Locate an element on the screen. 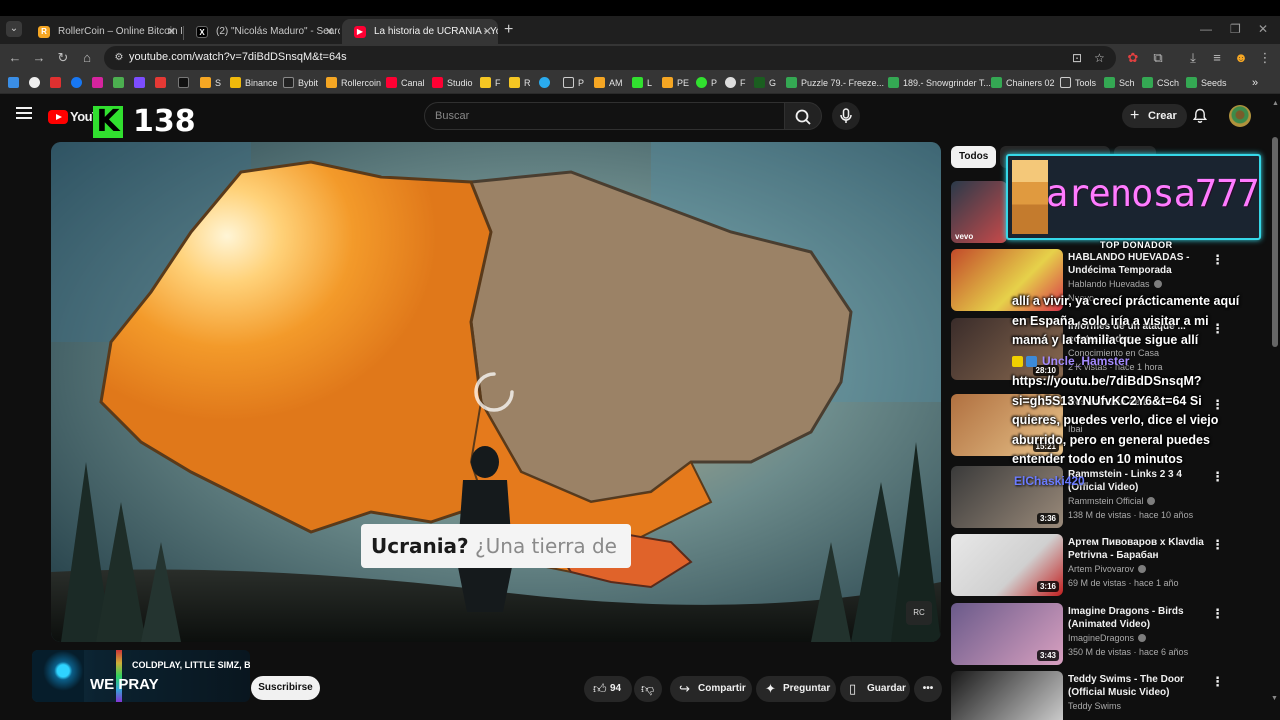 The height and width of the screenshot is (720, 1280). channel-name: Artem Pivovarov is located at coordinates (1107, 569).